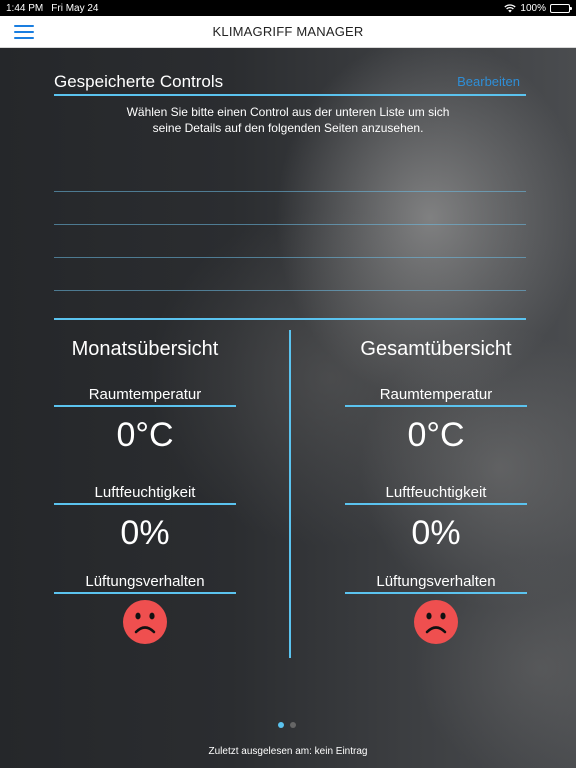  Describe the element at coordinates (290, 494) in the screenshot. I see `panel-divider` at that location.